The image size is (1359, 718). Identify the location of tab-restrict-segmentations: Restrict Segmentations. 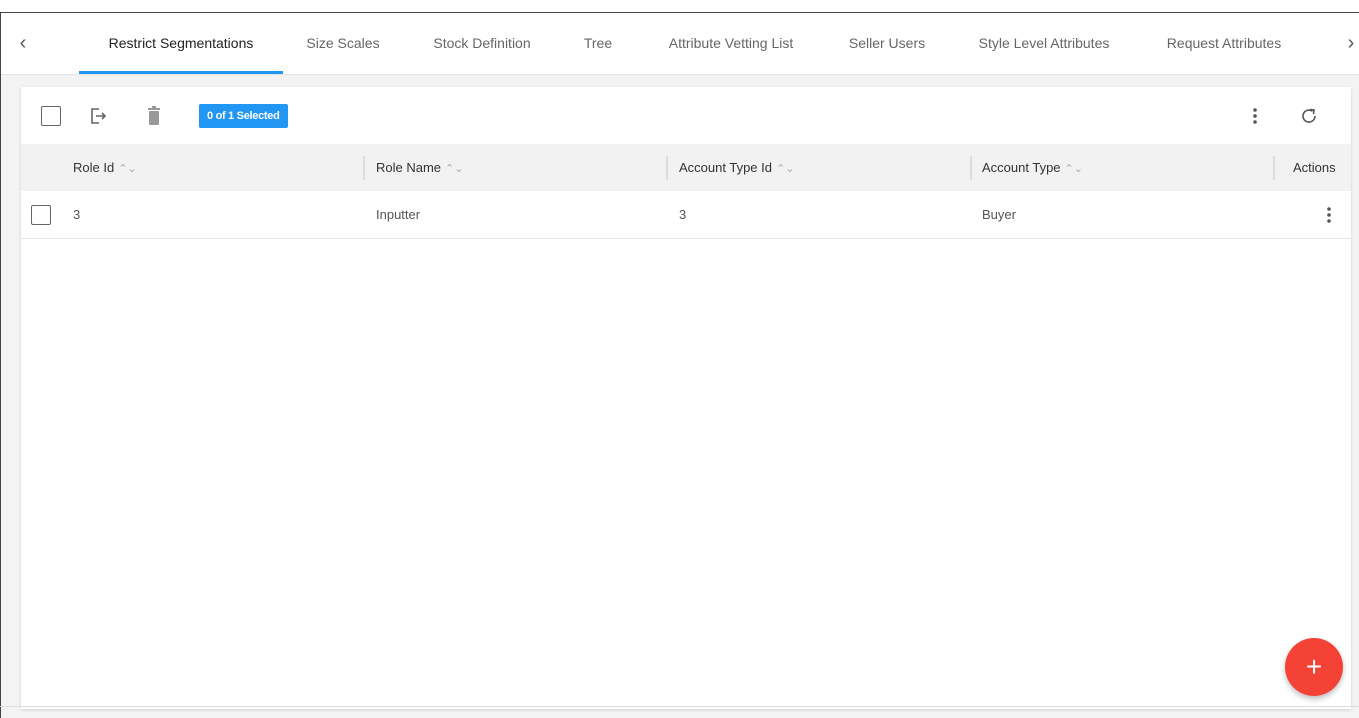
(181, 44).